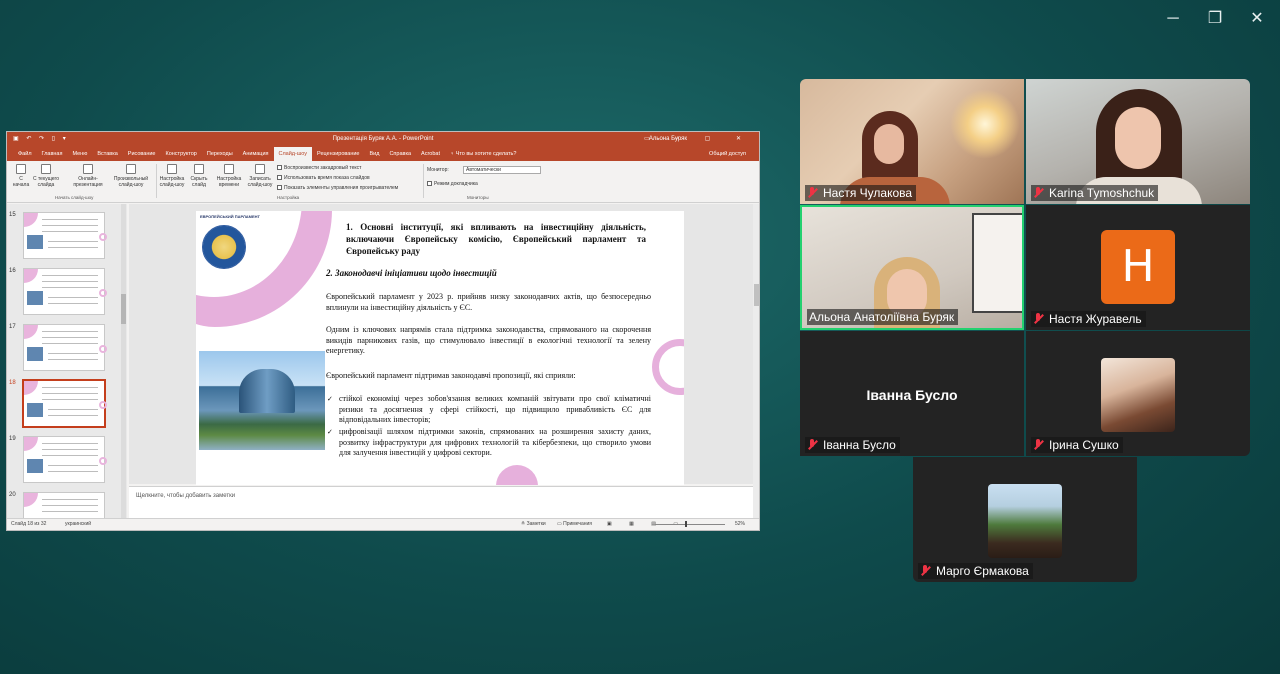 The width and height of the screenshot is (1280, 674). I want to click on rehearse-timings-button: Настройка времени, so click(229, 176).